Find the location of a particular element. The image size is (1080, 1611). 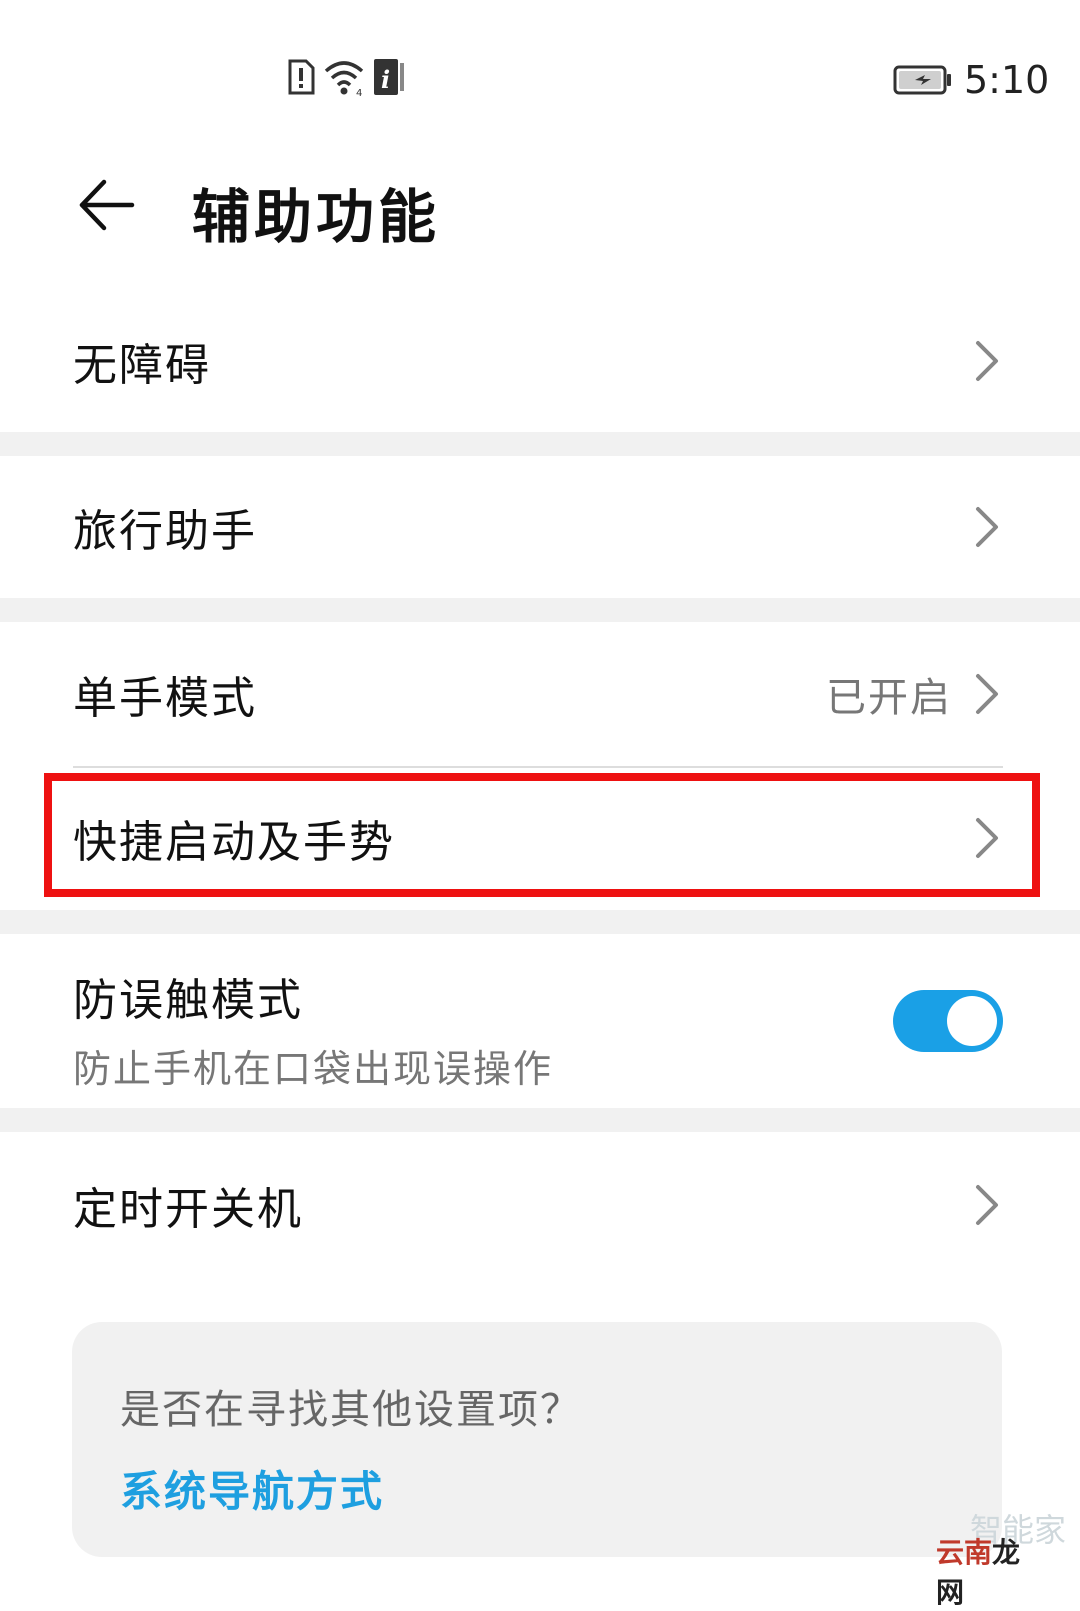

sim-alert-icon is located at coordinates (301, 79).